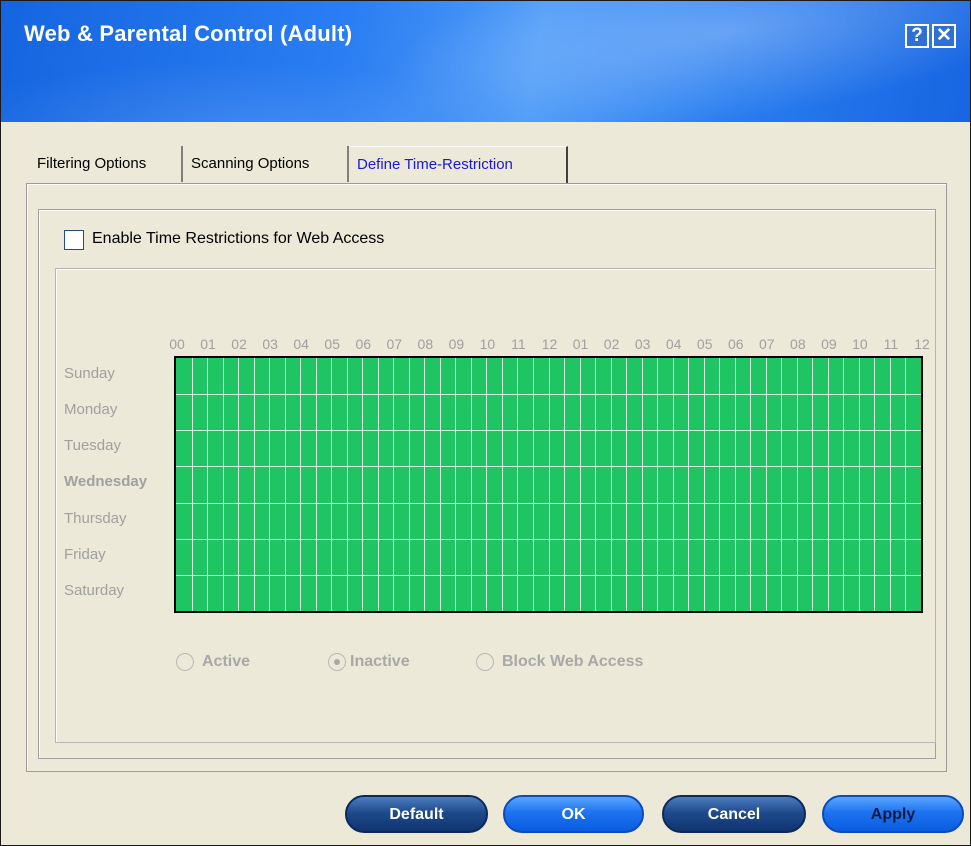  What do you see at coordinates (177, 344) in the screenshot?
I see `hour-label: 00` at bounding box center [177, 344].